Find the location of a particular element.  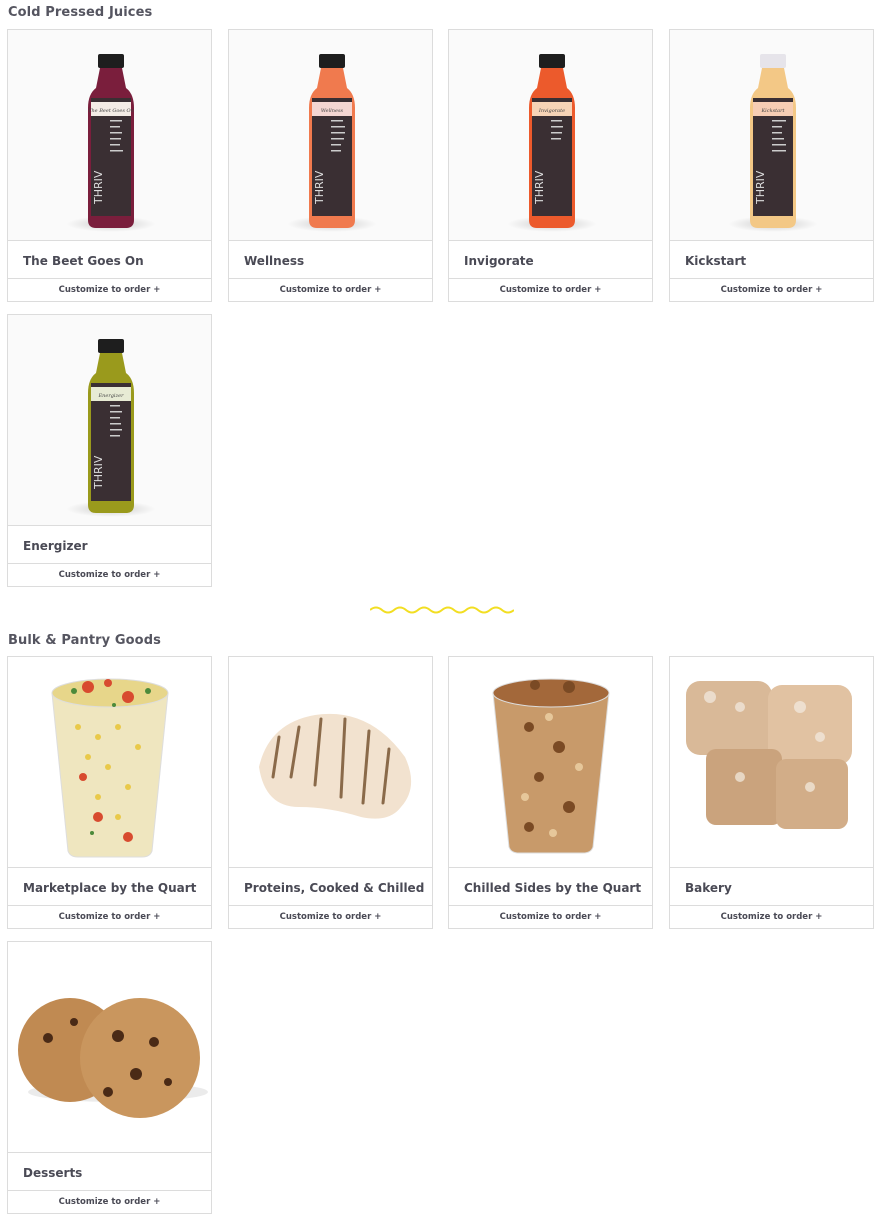

svg-text: Energizer is located at coordinates (110, 396).